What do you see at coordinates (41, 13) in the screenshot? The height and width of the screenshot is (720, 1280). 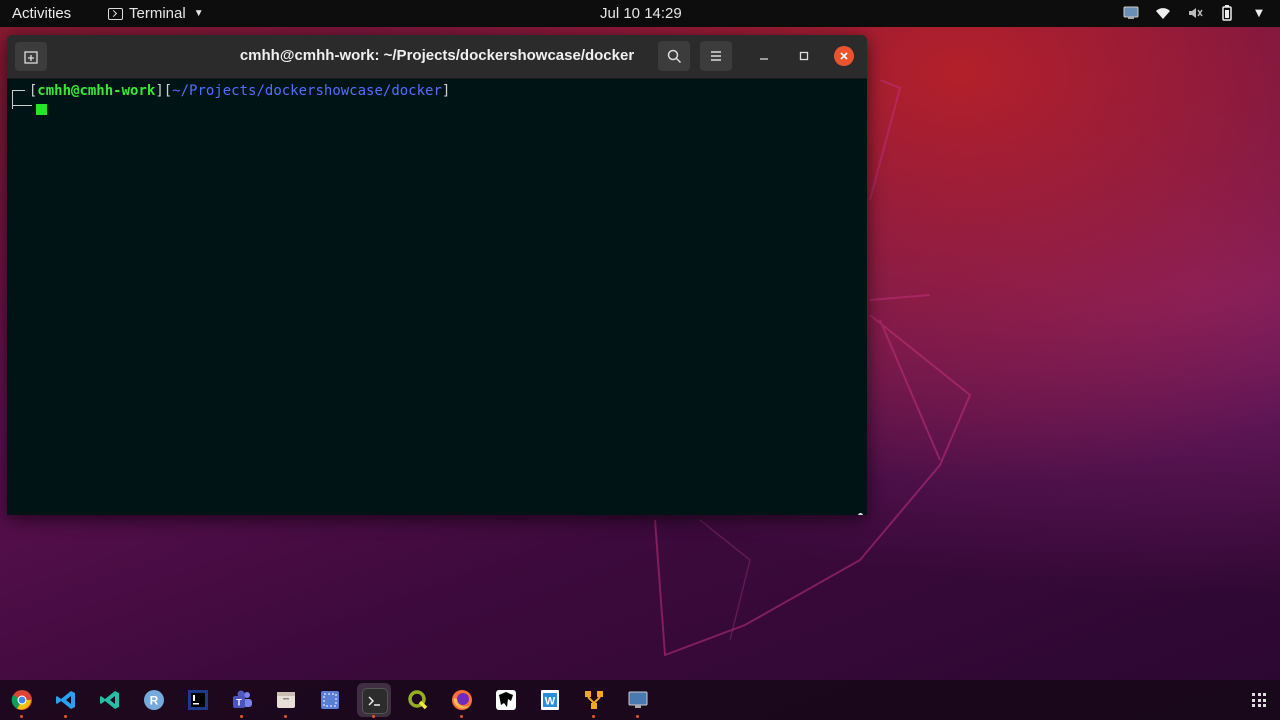 I see `activities-button: Activities` at bounding box center [41, 13].